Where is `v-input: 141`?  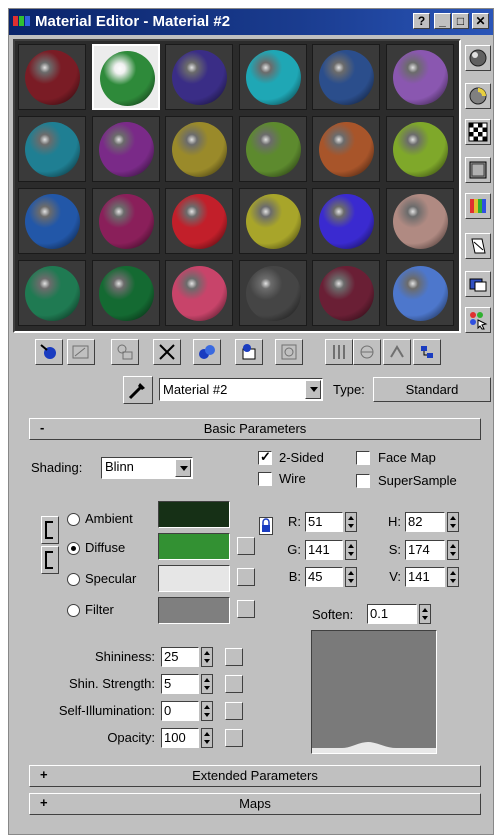 v-input: 141 is located at coordinates (425, 577).